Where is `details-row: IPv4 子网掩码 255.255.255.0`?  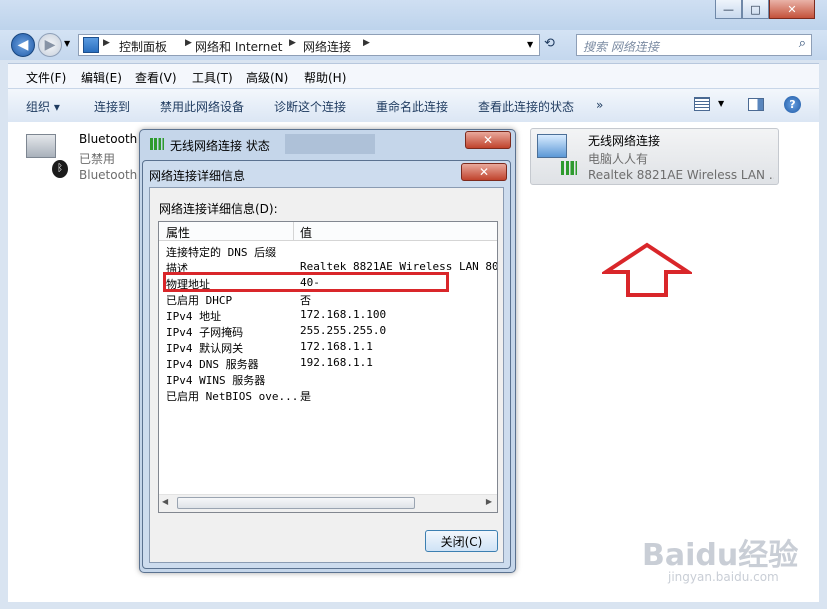 details-row: IPv4 子网掩码 255.255.255.0 is located at coordinates (328, 331).